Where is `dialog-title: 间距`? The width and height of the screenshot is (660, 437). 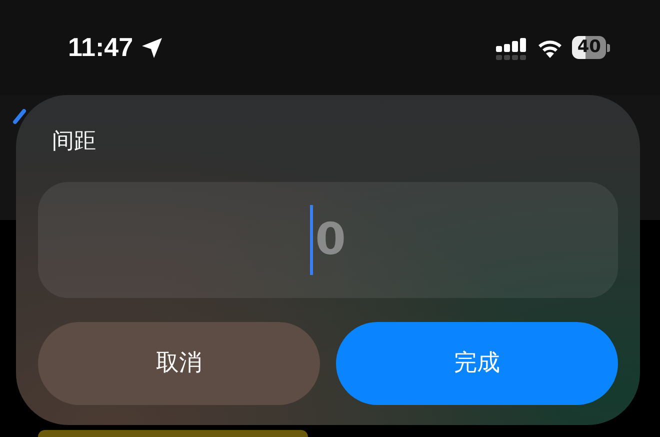 dialog-title: 间距 is located at coordinates (74, 142).